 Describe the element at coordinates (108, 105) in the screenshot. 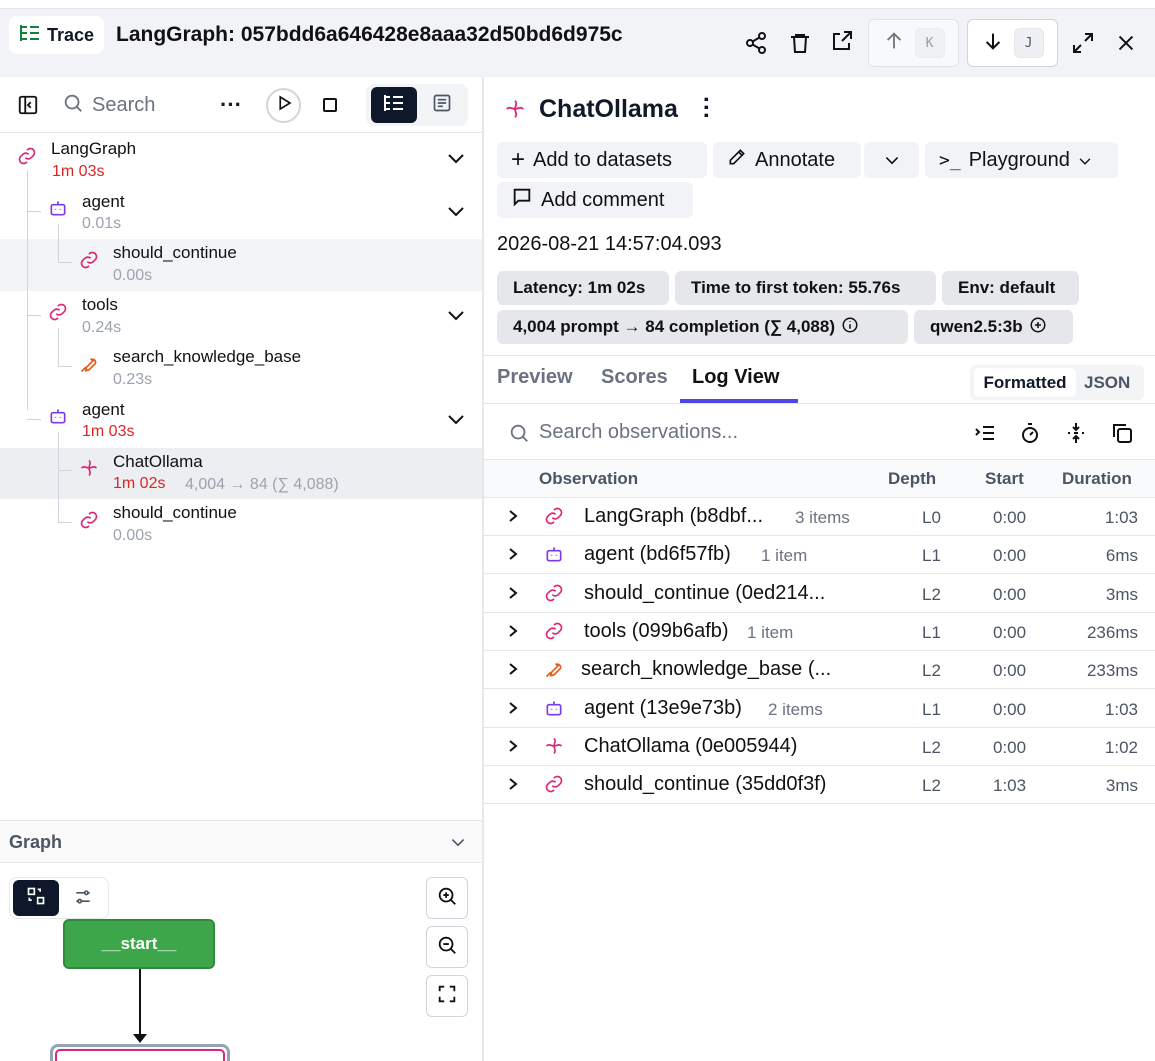

I see `tree-search: Search` at that location.